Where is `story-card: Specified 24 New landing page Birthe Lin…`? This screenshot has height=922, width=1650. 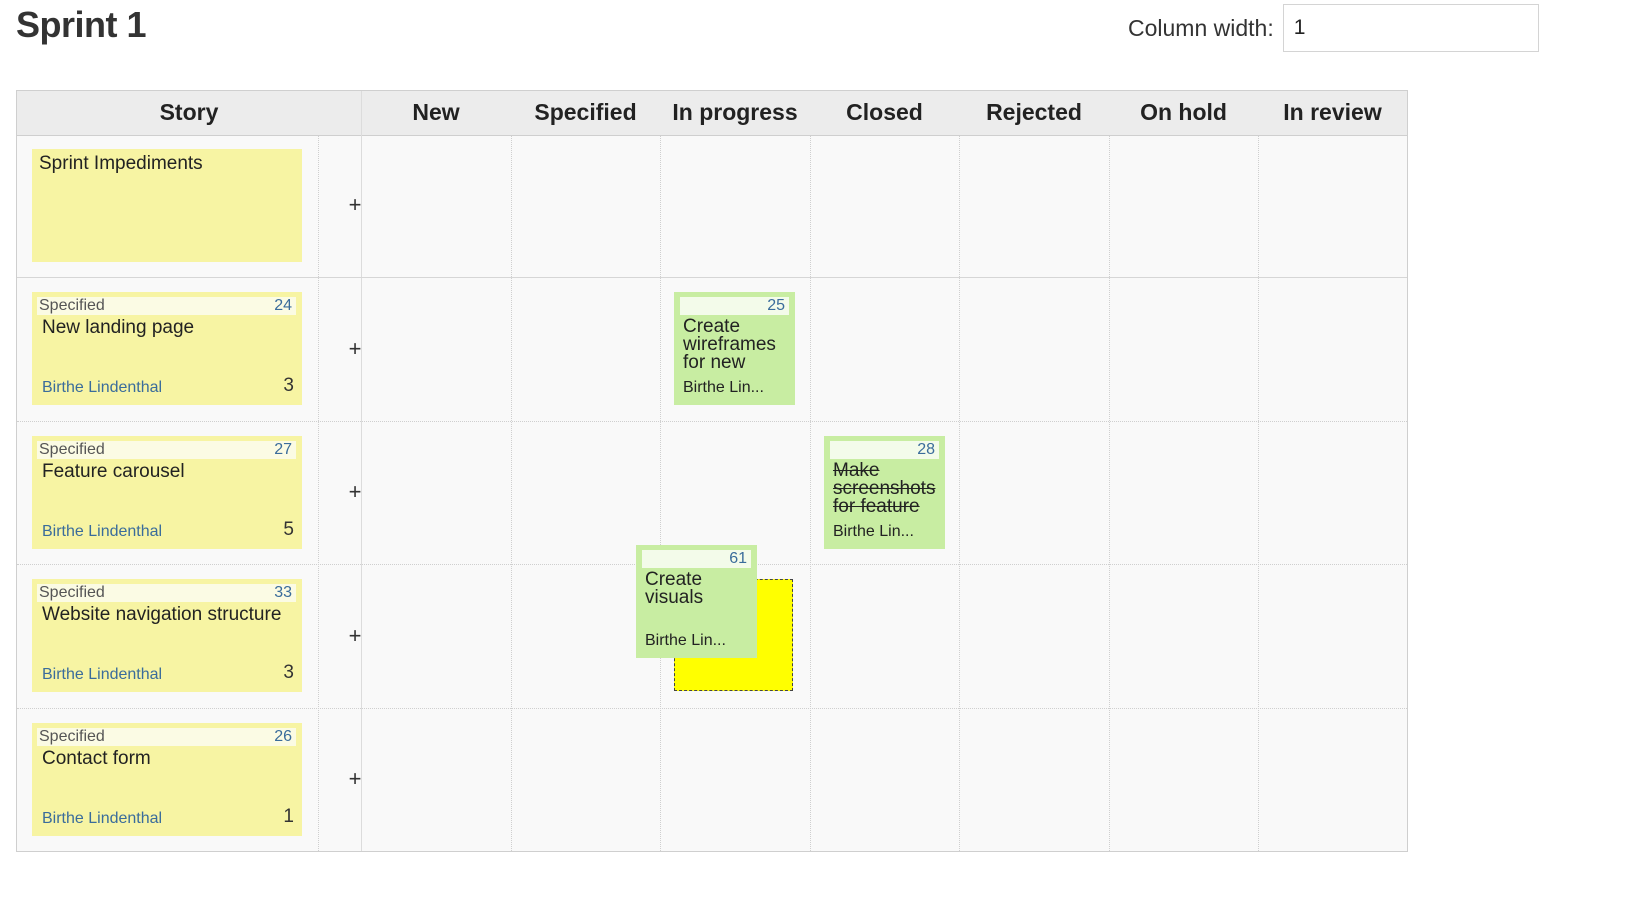 story-card: Specified 24 New landing page Birthe Lin… is located at coordinates (167, 348).